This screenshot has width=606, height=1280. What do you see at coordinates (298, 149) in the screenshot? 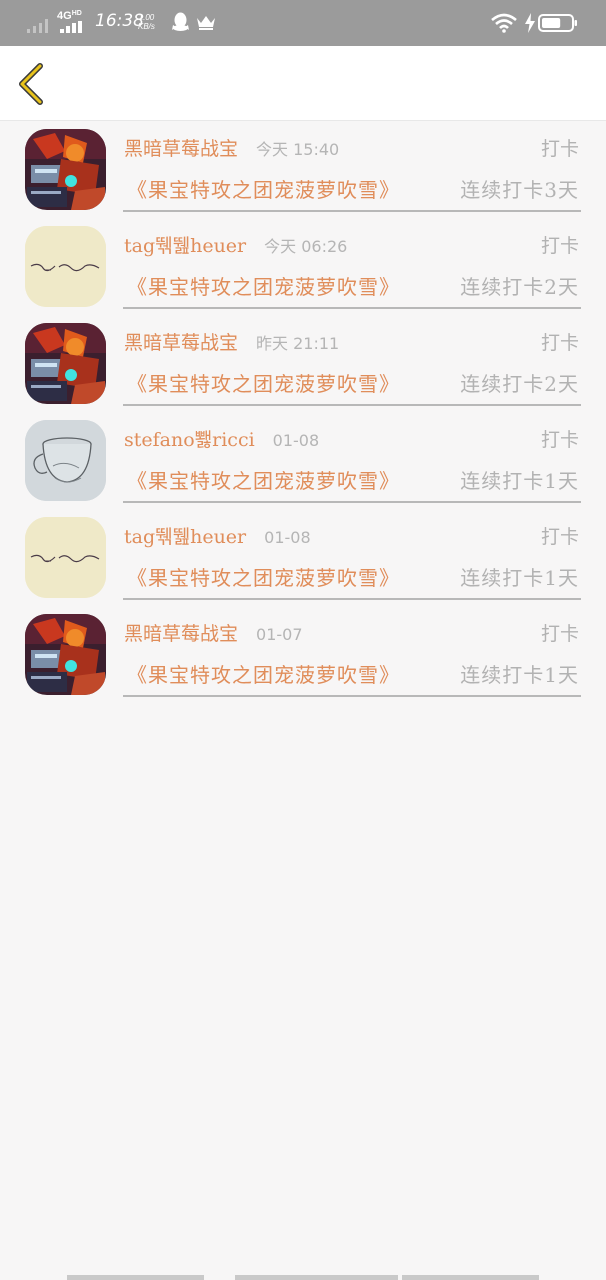
I see `checkin-time: 今天 15:40` at bounding box center [298, 149].